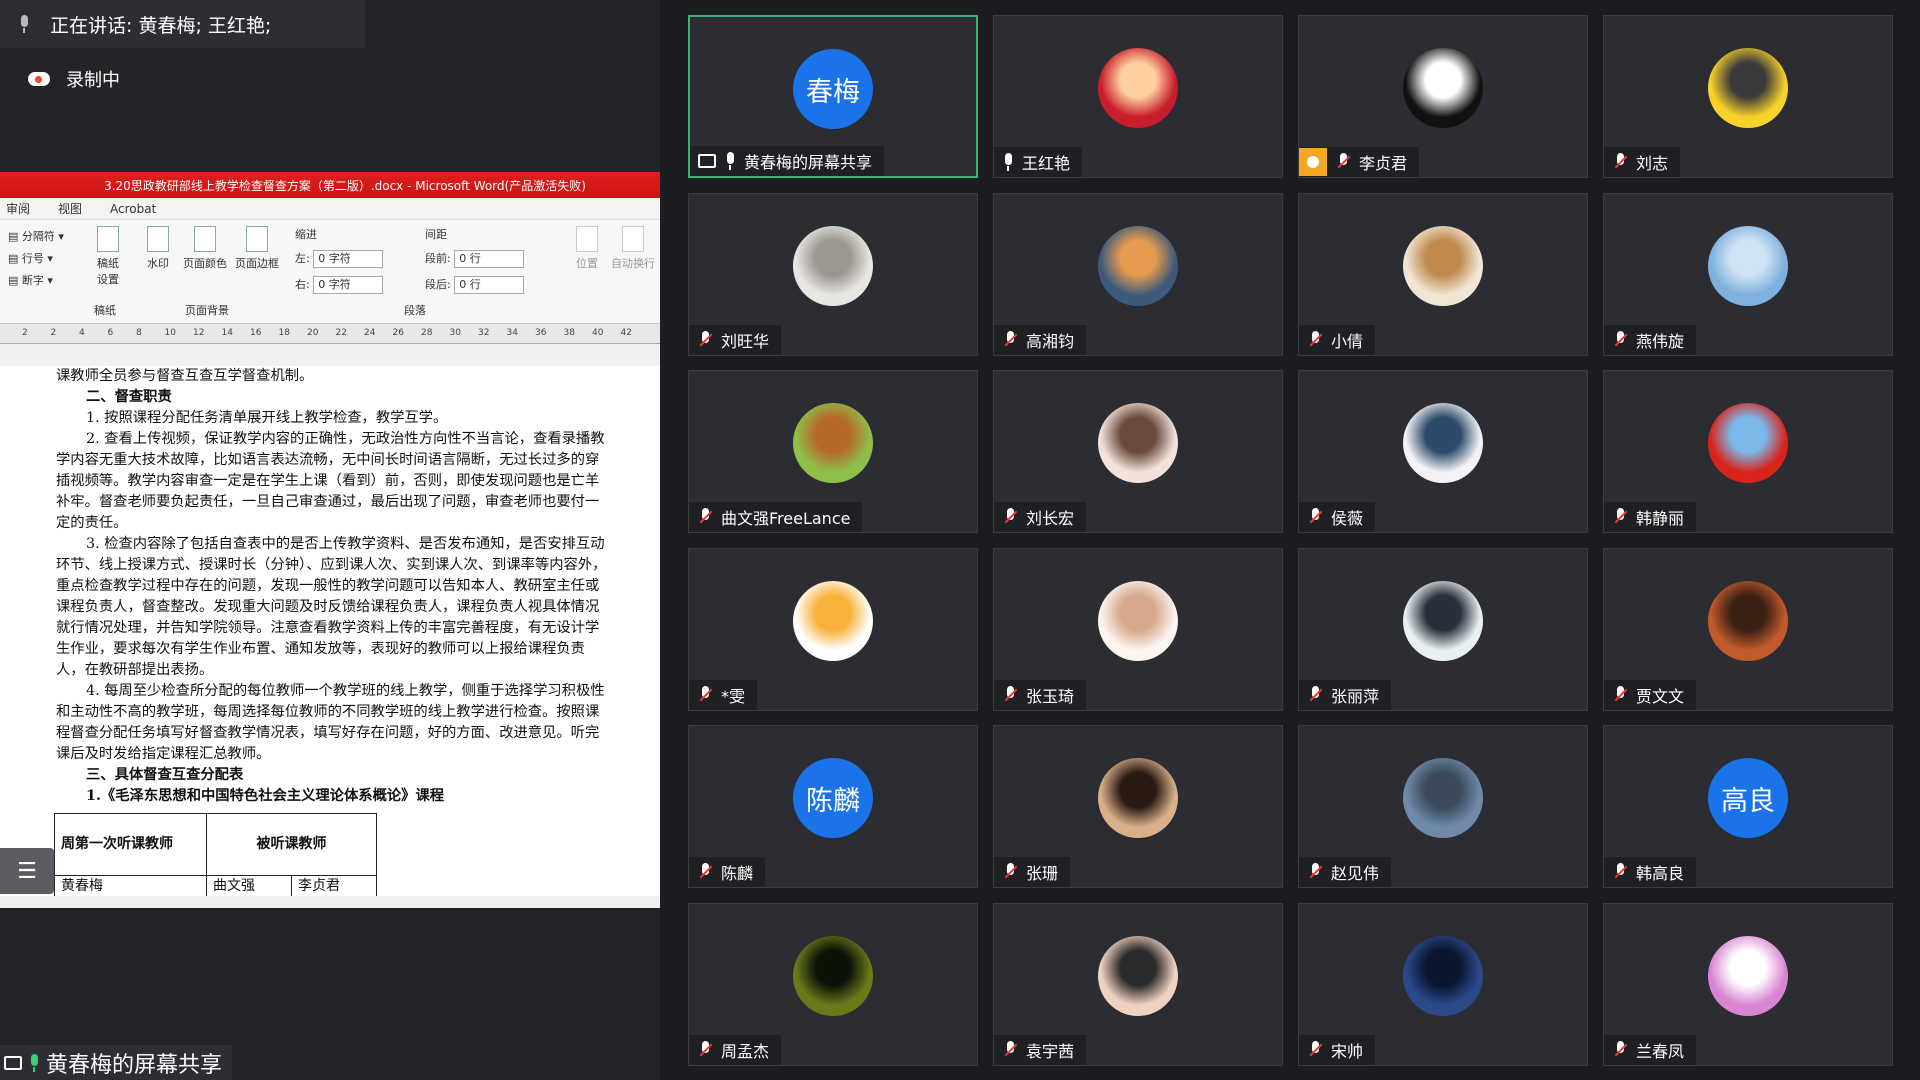  I want to click on spacing-after-input: 0 行, so click(489, 285).